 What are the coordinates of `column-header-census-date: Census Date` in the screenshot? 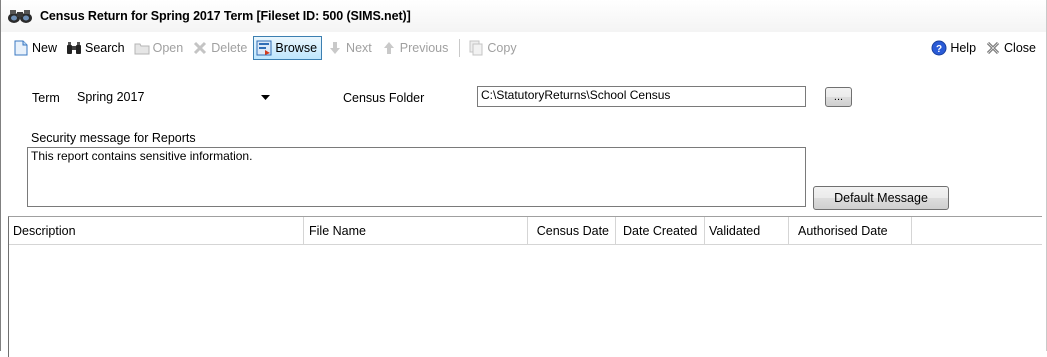 It's located at (572, 230).